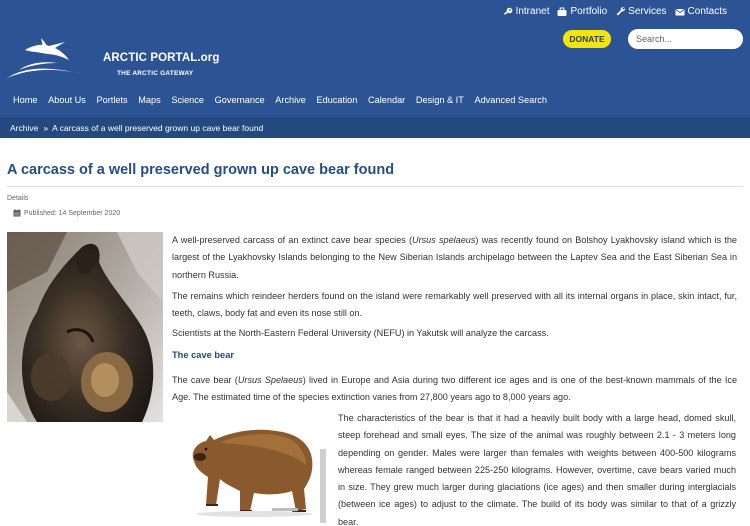 The height and width of the screenshot is (526, 750). I want to click on contacts-link: Contacts, so click(701, 11).